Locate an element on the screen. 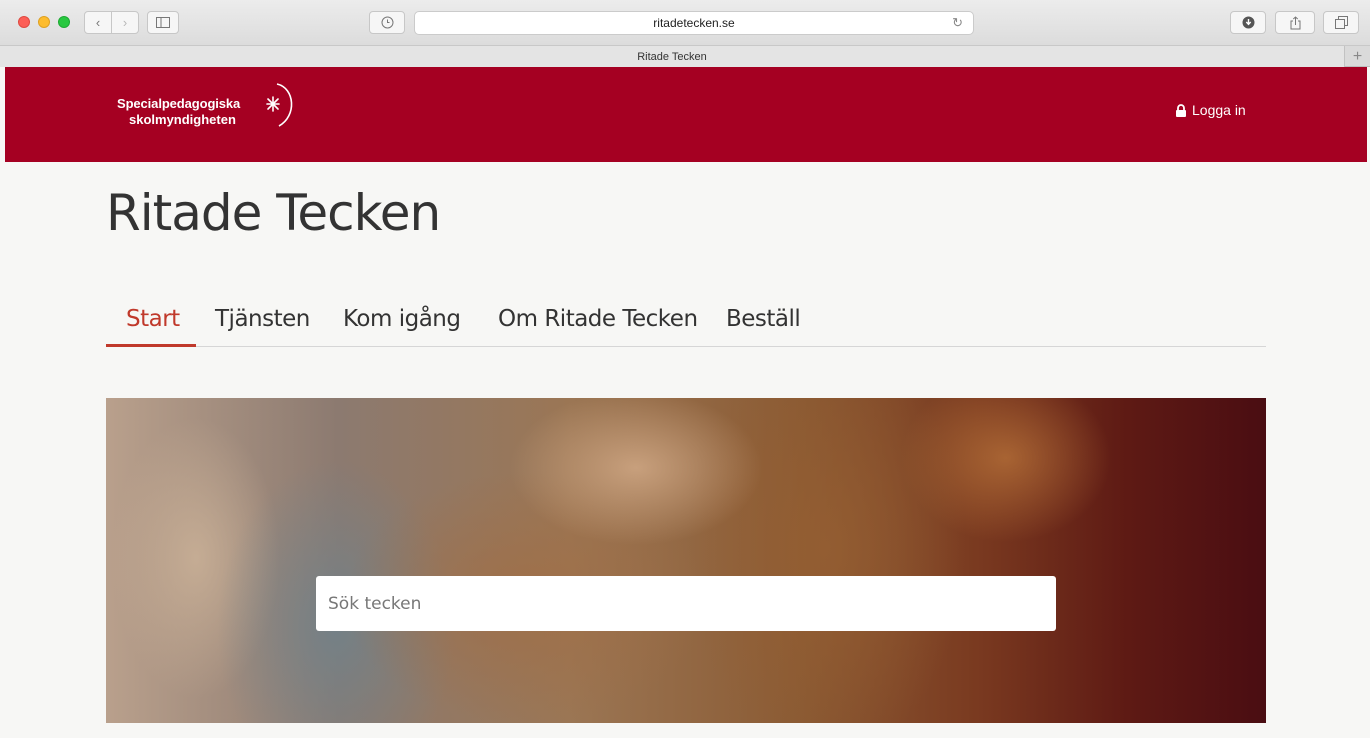 The width and height of the screenshot is (1370, 738). browser-tab: Ritade Tecken is located at coordinates (672, 56).